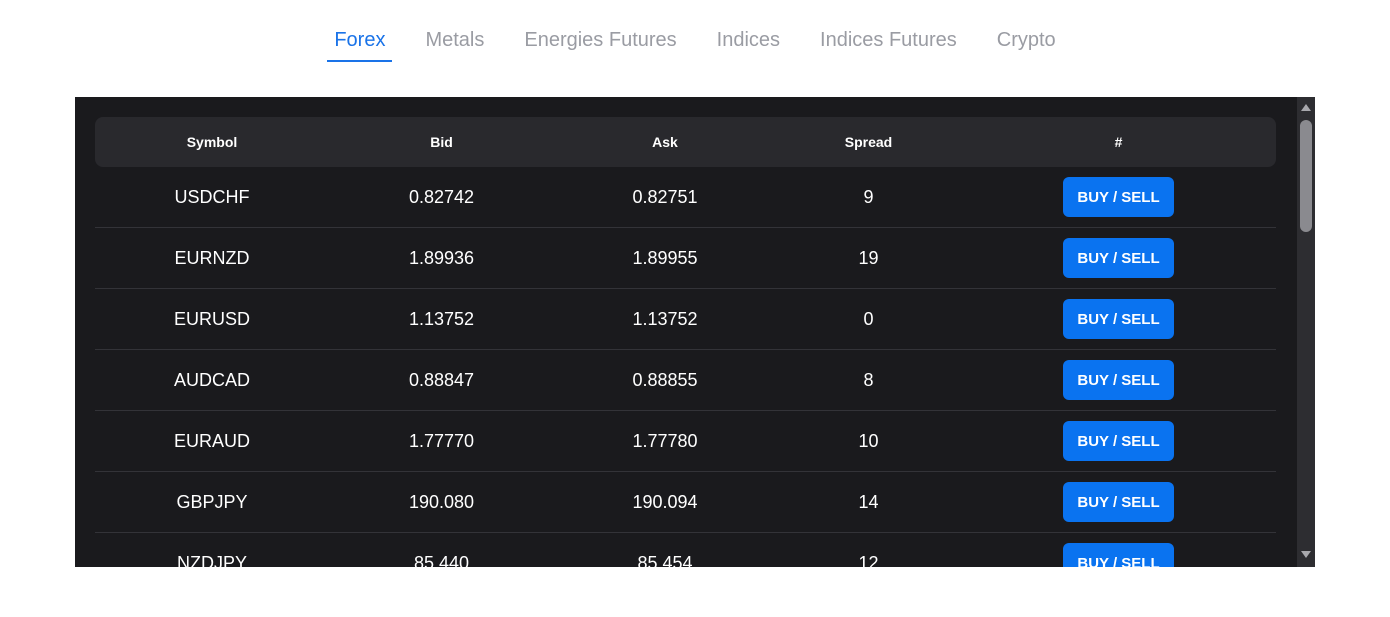 The image size is (1390, 617). Describe the element at coordinates (441, 257) in the screenshot. I see `cell-bid: 1.89936` at that location.